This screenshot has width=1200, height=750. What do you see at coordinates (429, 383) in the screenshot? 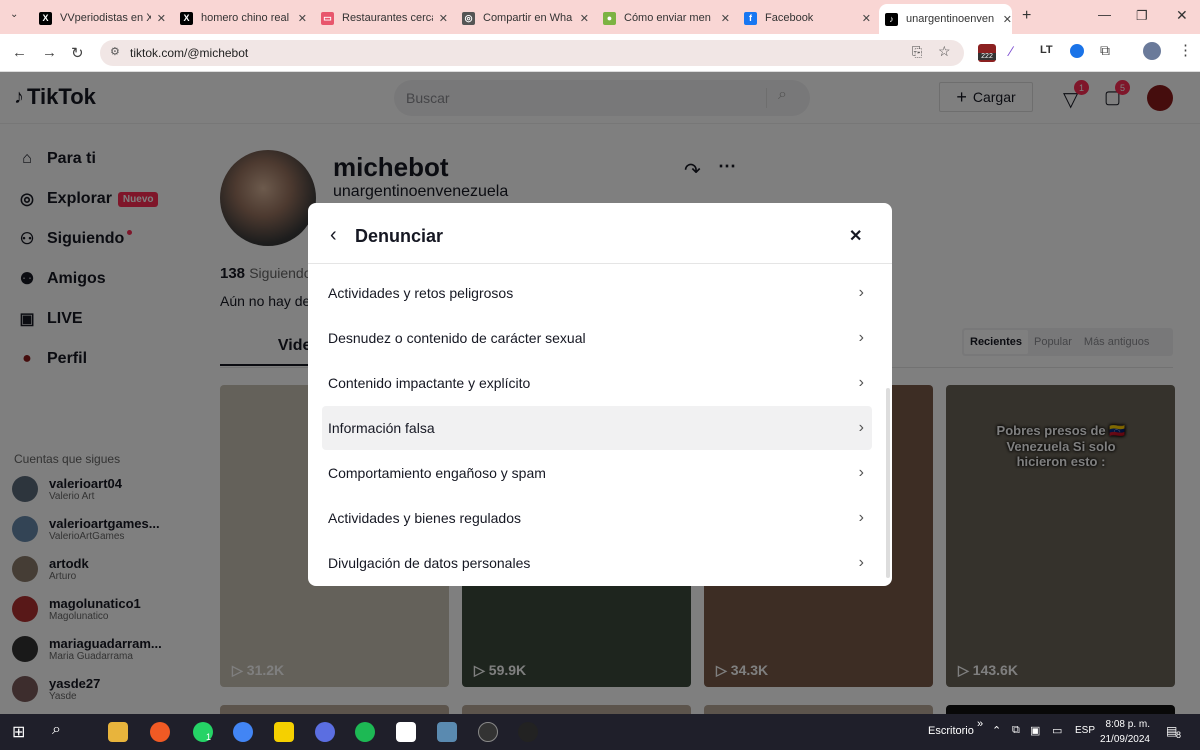
I see `report-option-label: Contenido impactante y explícito` at bounding box center [429, 383].